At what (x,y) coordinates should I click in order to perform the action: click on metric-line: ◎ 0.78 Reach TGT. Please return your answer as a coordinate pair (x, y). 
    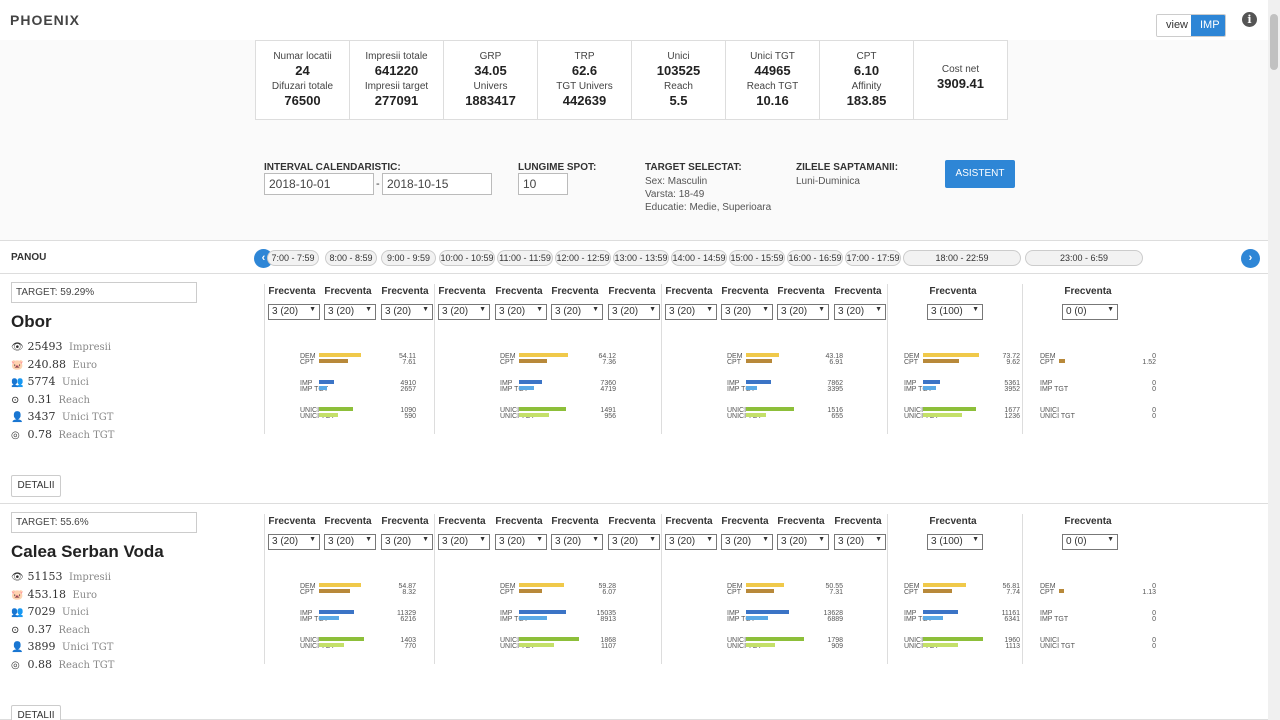
    Looking at the image, I should click on (62, 434).